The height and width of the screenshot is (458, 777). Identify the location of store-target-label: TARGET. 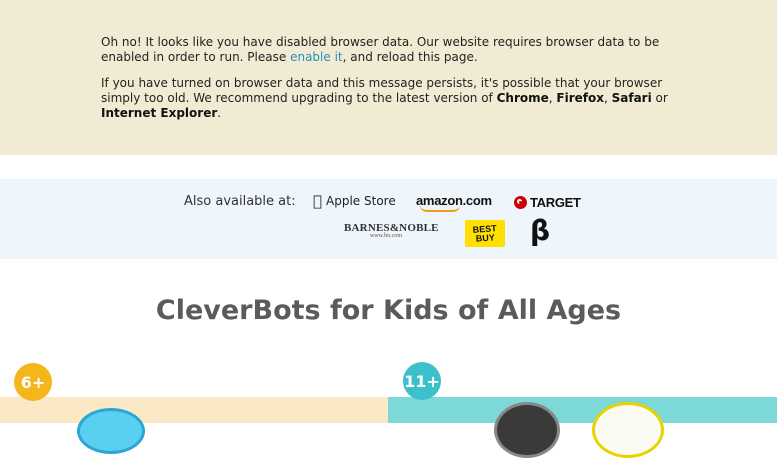
(555, 202).